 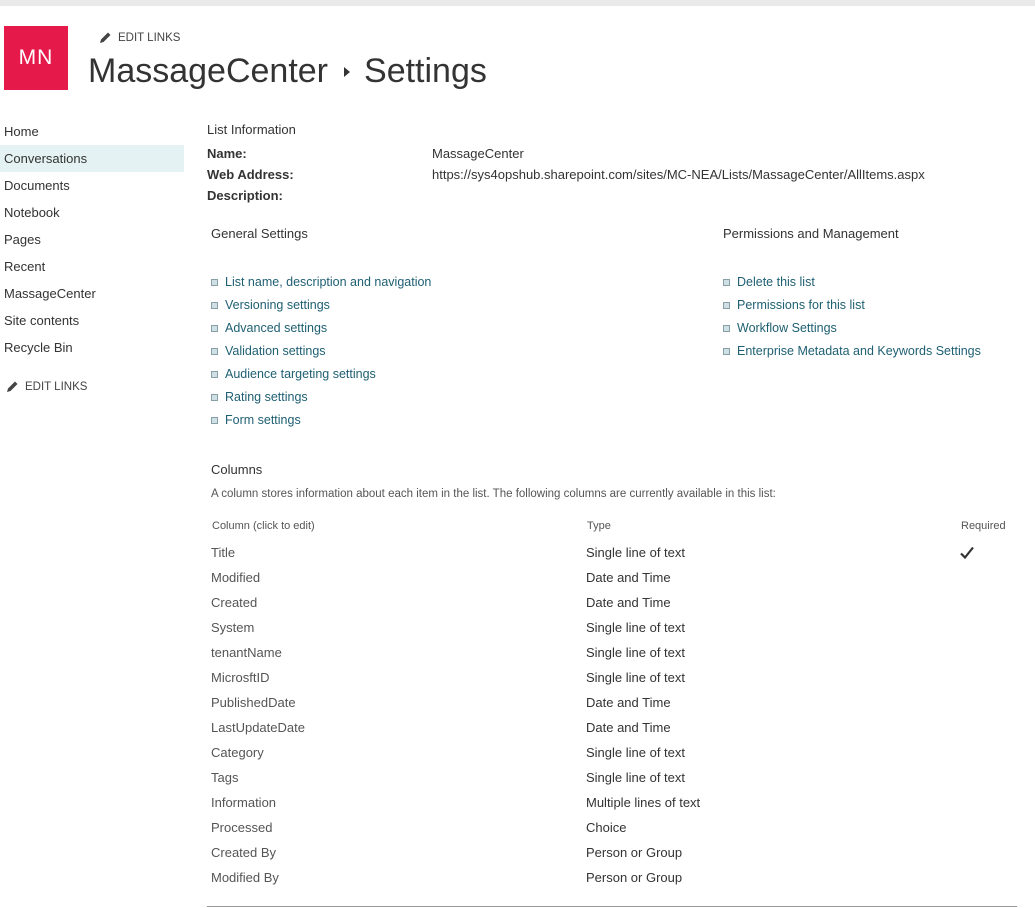 I want to click on table-row: MicrosftID Single line of text, so click(x=611, y=677).